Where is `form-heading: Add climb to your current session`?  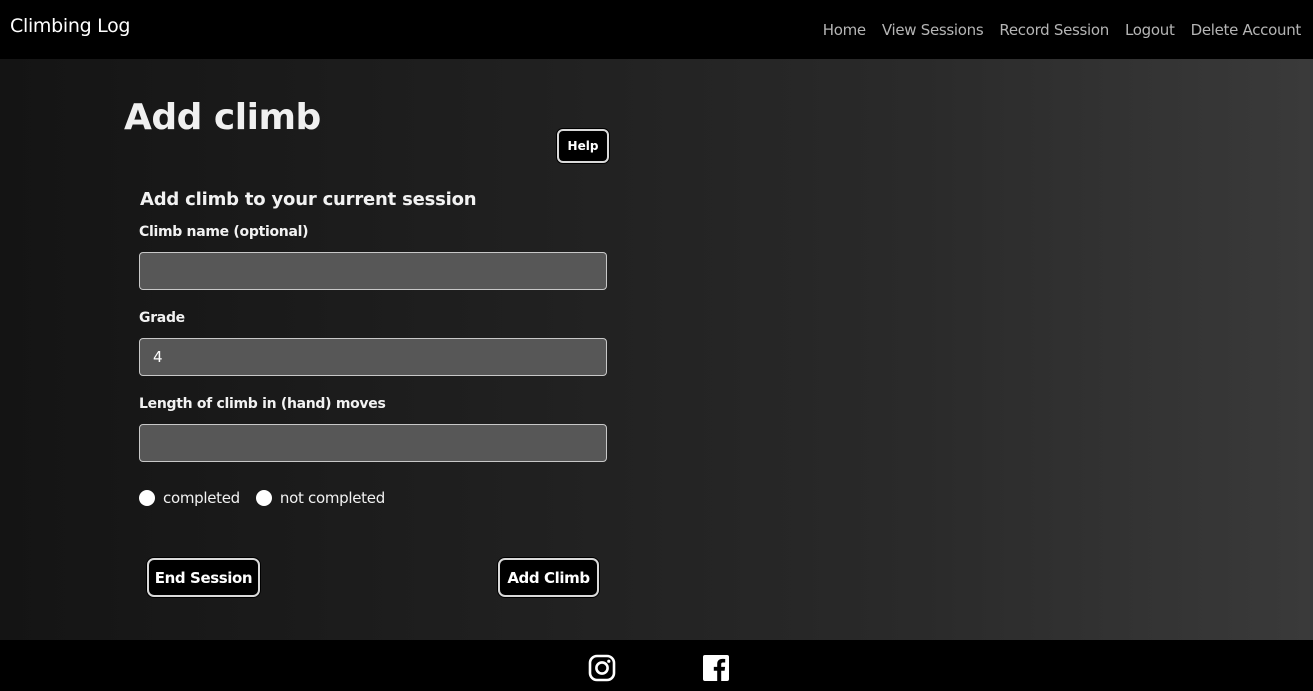
form-heading: Add climb to your current session is located at coordinates (308, 199).